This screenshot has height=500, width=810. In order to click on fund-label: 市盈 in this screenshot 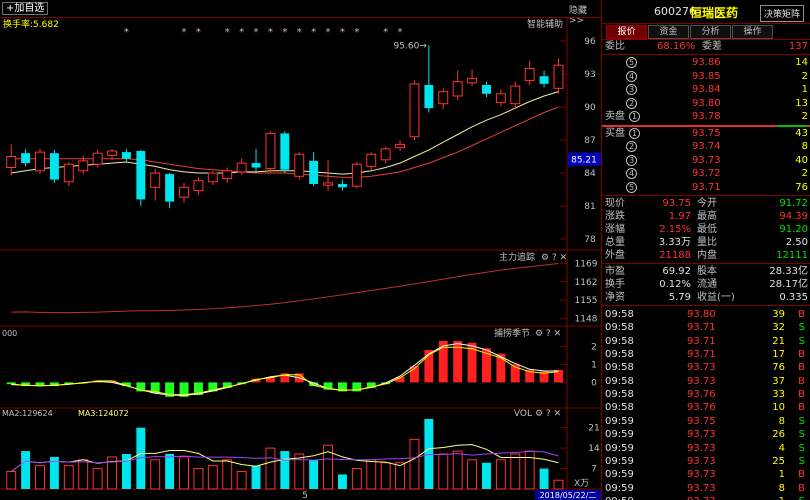, I will do `click(615, 271)`.